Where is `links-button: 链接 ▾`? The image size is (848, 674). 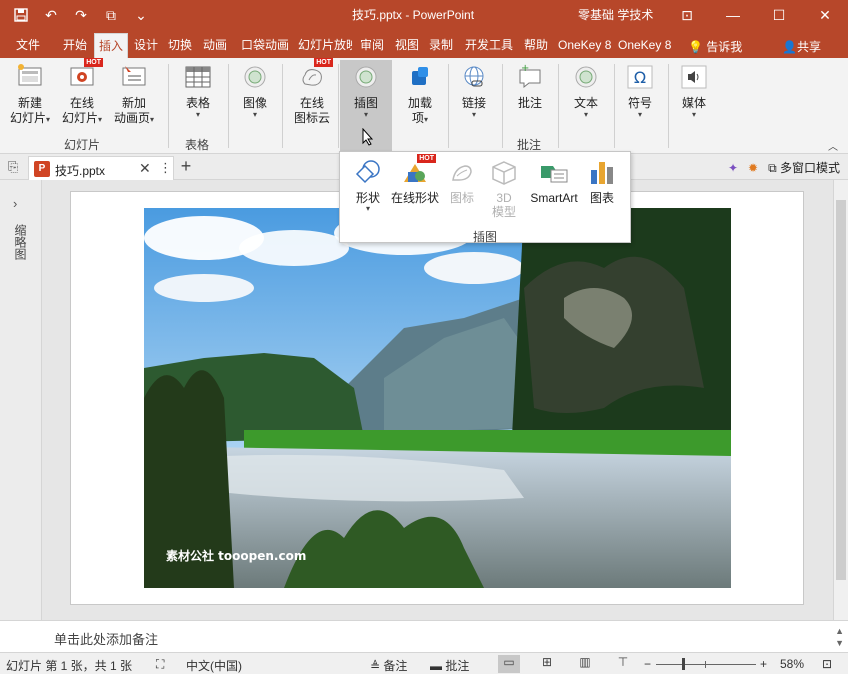
links-button: 链接 ▾ is located at coordinates (474, 90).